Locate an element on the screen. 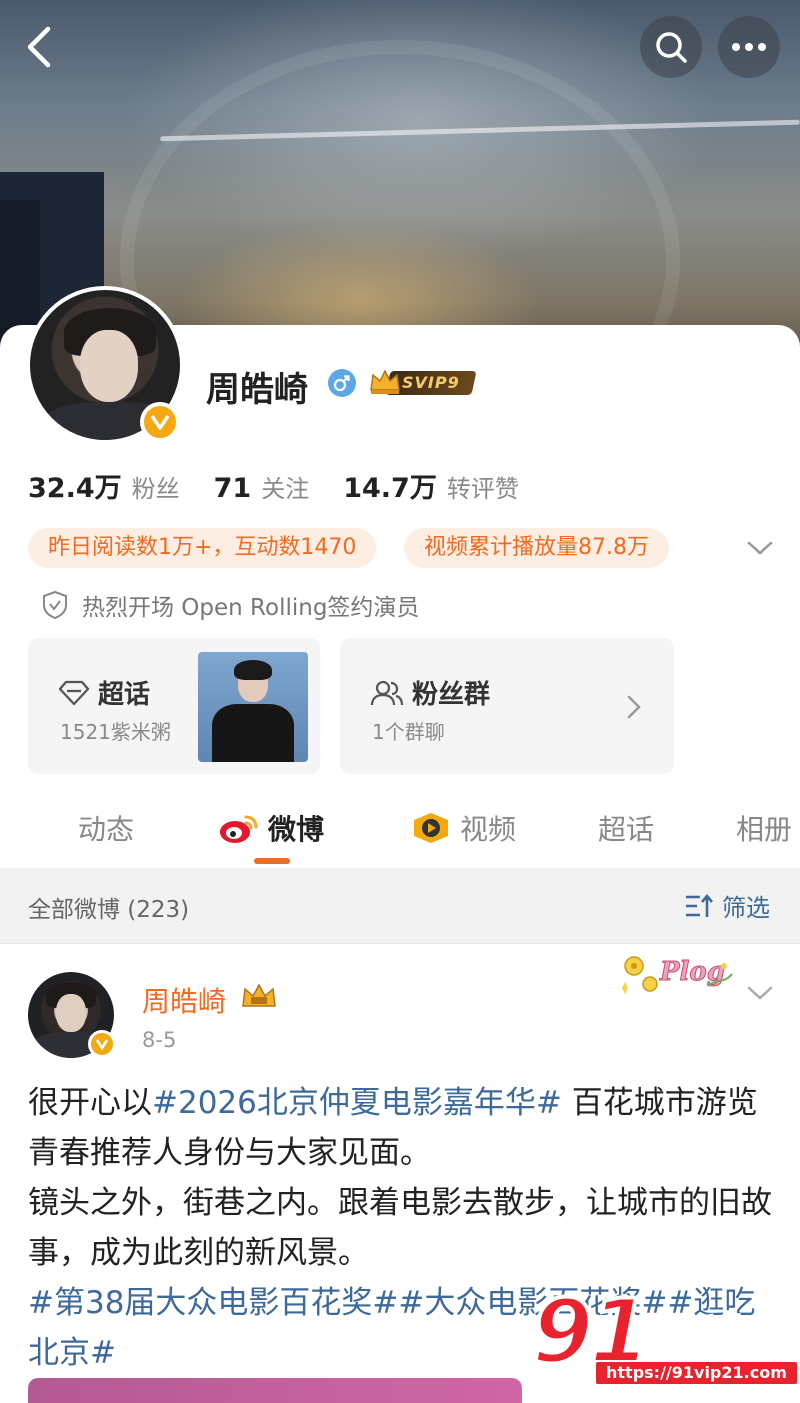 The image size is (800, 1403). post-date: 8-5 is located at coordinates (159, 1040).